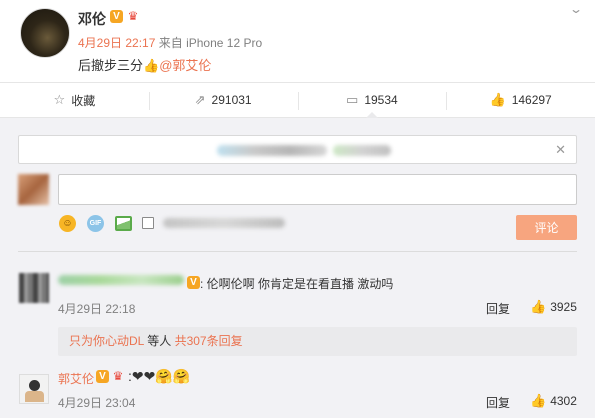 The image size is (595, 418). What do you see at coordinates (76, 378) in the screenshot?
I see `commenter-name: 郭艾伦` at bounding box center [76, 378].